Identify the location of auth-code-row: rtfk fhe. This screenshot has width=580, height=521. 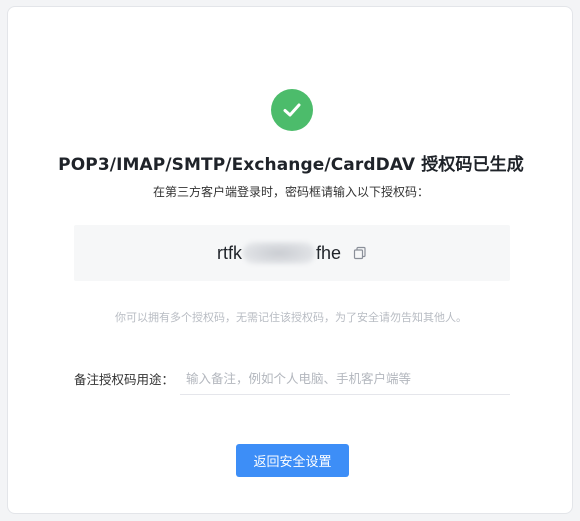
(292, 253).